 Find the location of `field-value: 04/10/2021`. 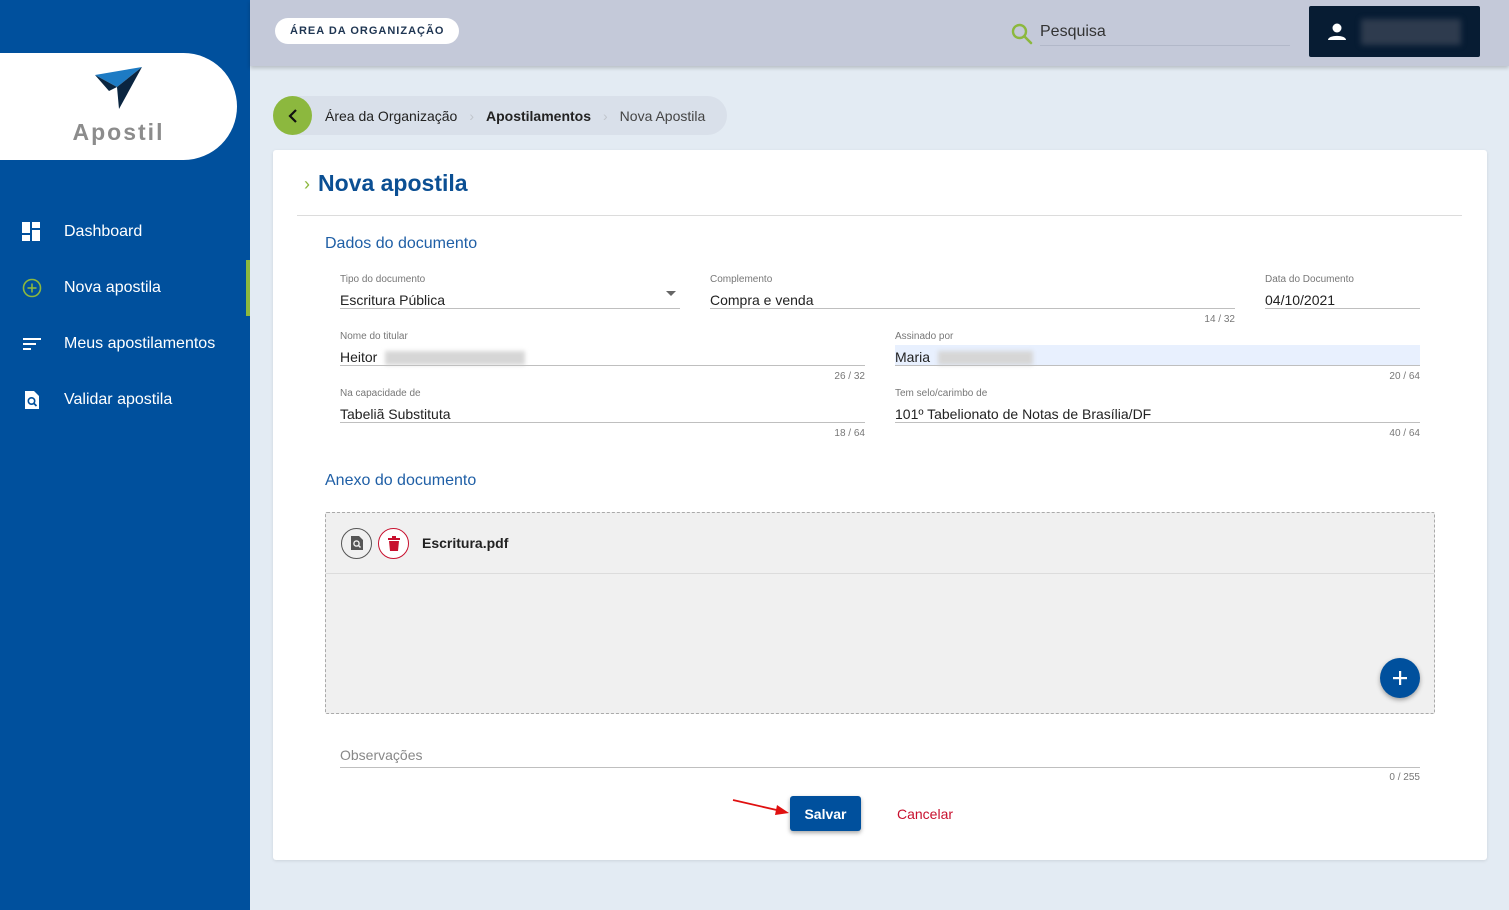

field-value: 04/10/2021 is located at coordinates (1300, 300).